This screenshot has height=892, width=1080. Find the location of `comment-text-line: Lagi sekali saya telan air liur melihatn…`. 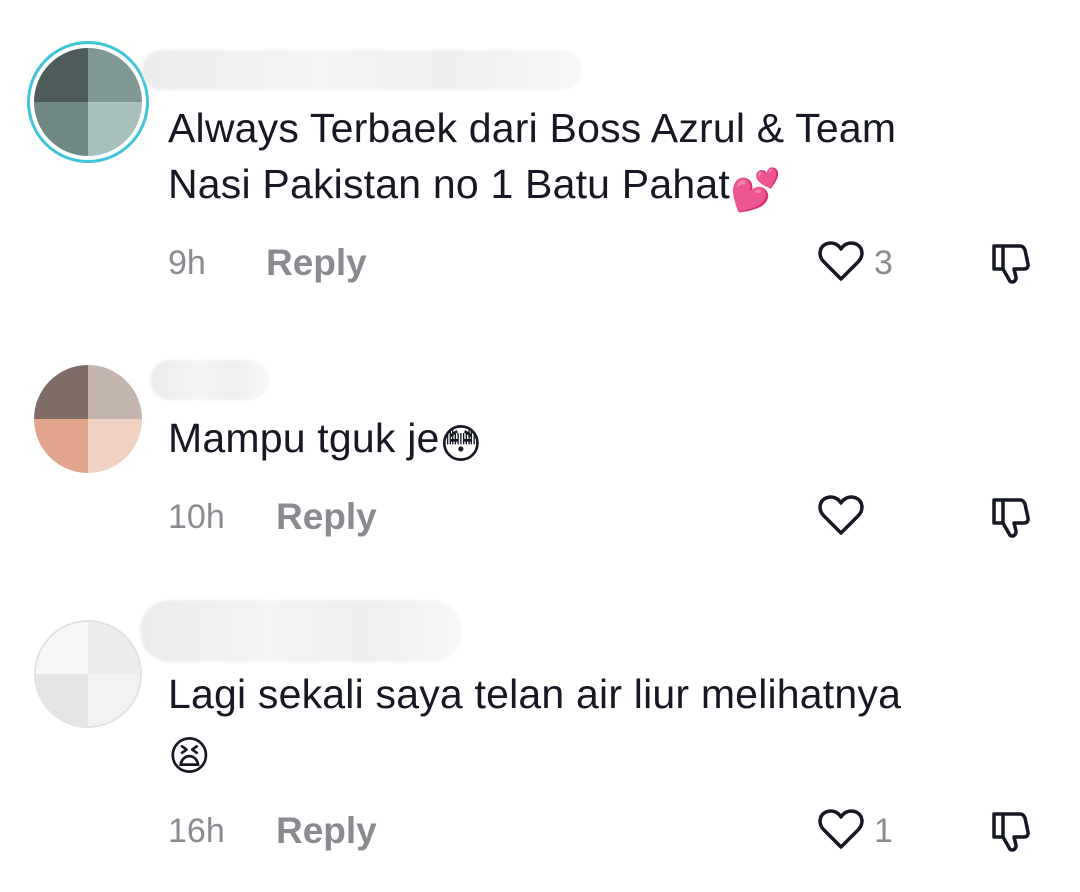

comment-text-line: Lagi sekali saya telan air liur melihatn… is located at coordinates (535, 694).